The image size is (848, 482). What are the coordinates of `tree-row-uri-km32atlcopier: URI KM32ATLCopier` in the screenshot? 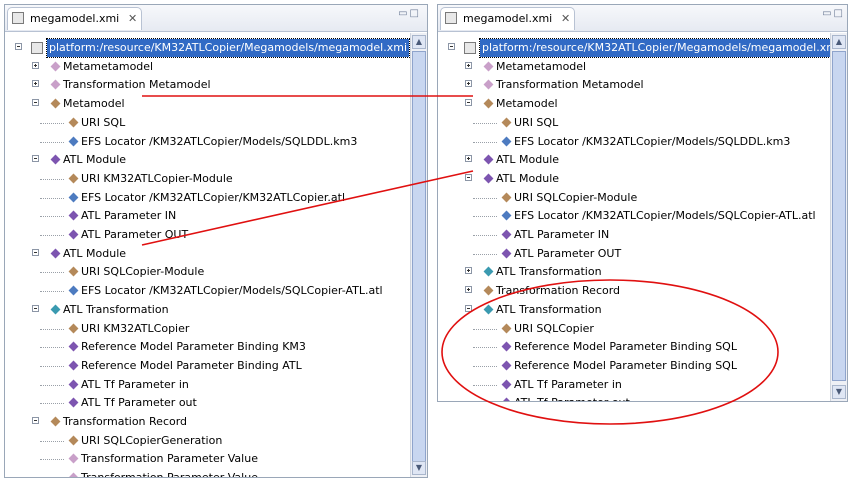 It's located at (207, 329).